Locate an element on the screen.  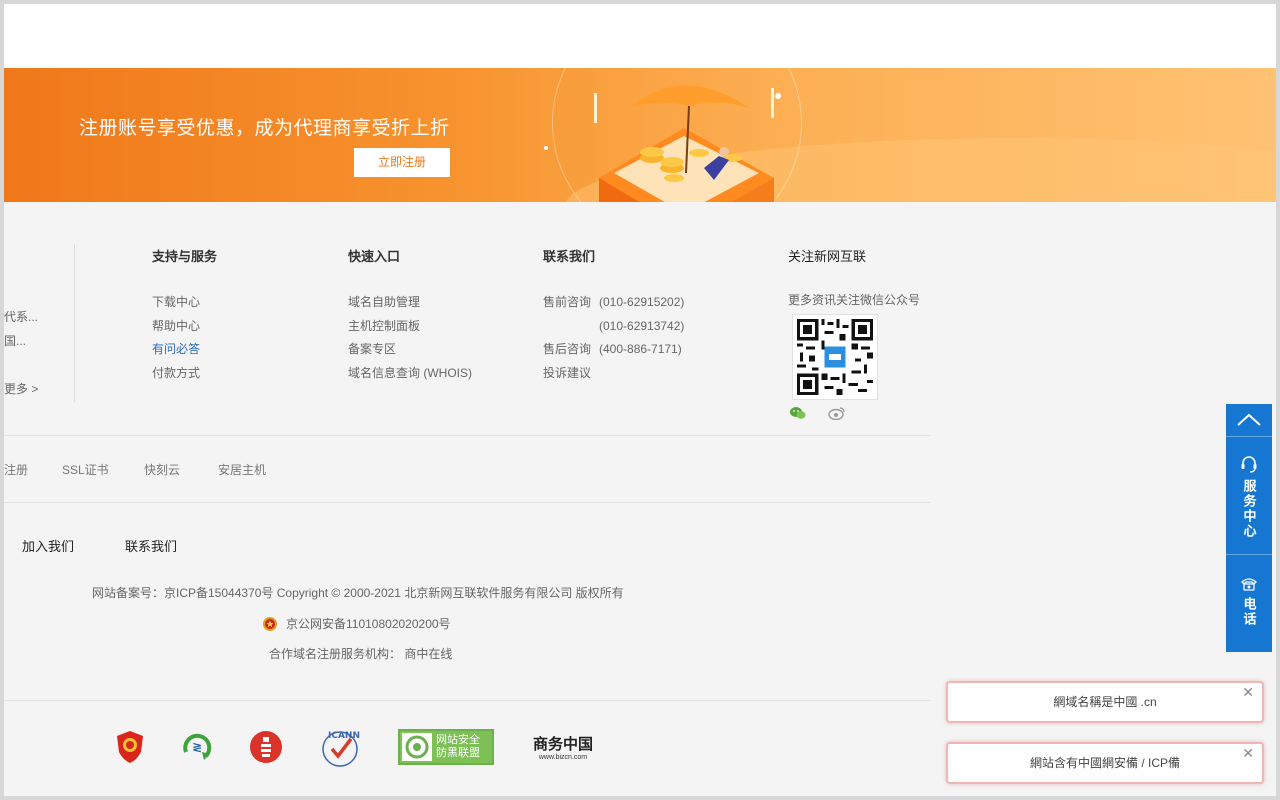
domain-self-manage-link: 域名自助管理 is located at coordinates (410, 303).